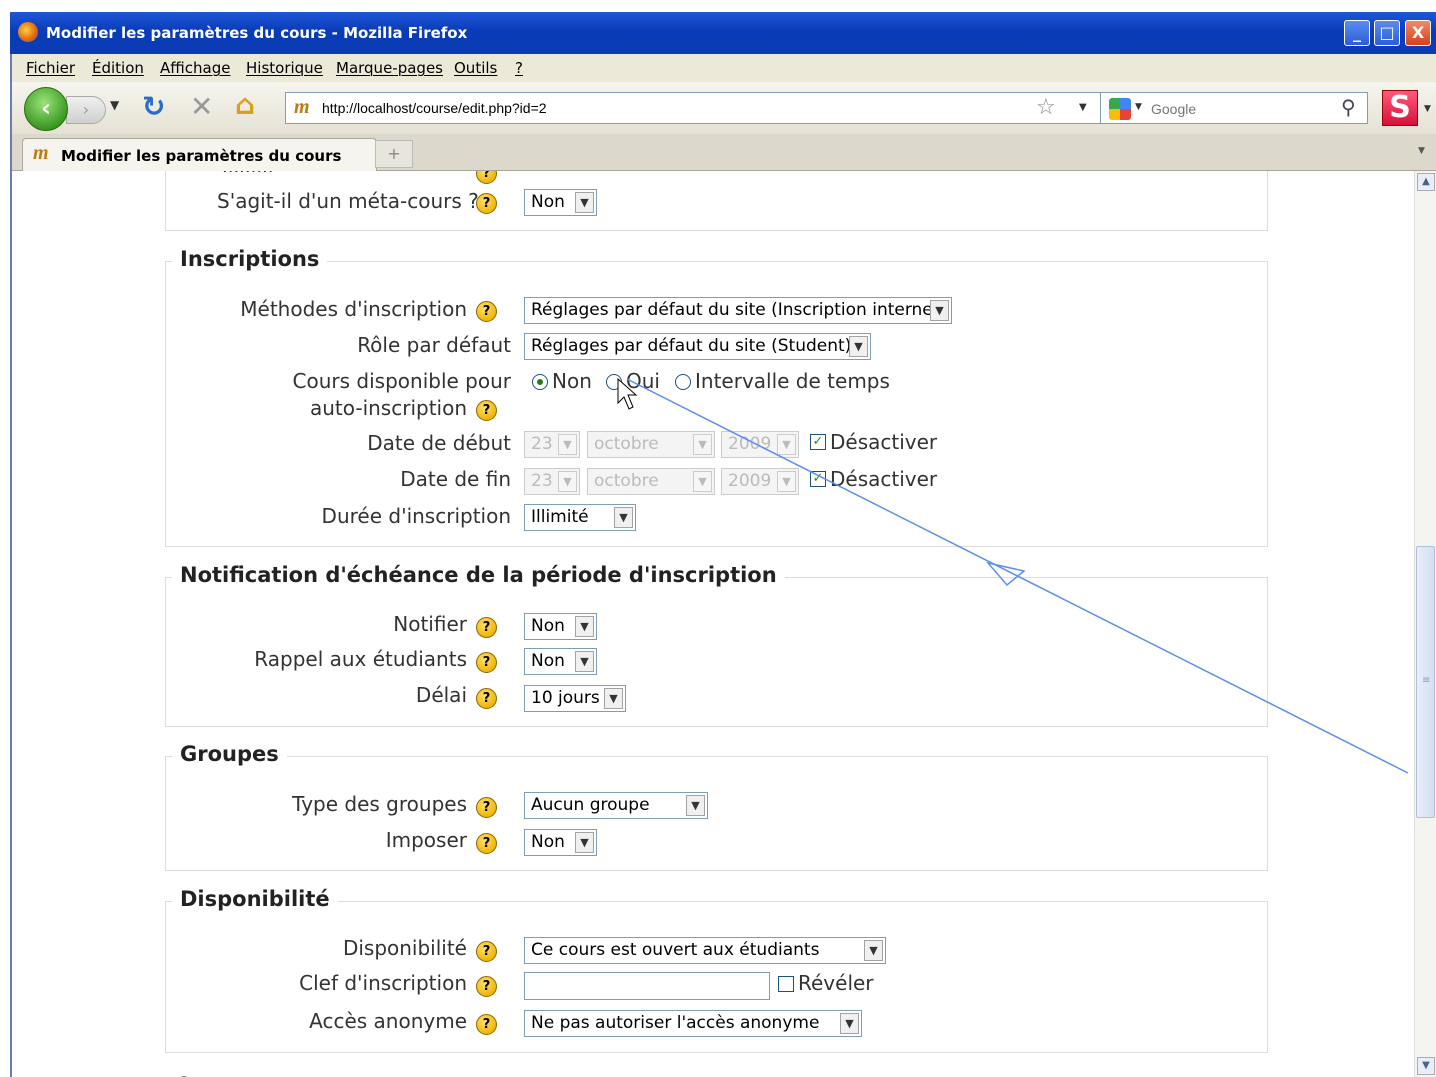  I want to click on addon-s-icon: S, so click(1400, 108).